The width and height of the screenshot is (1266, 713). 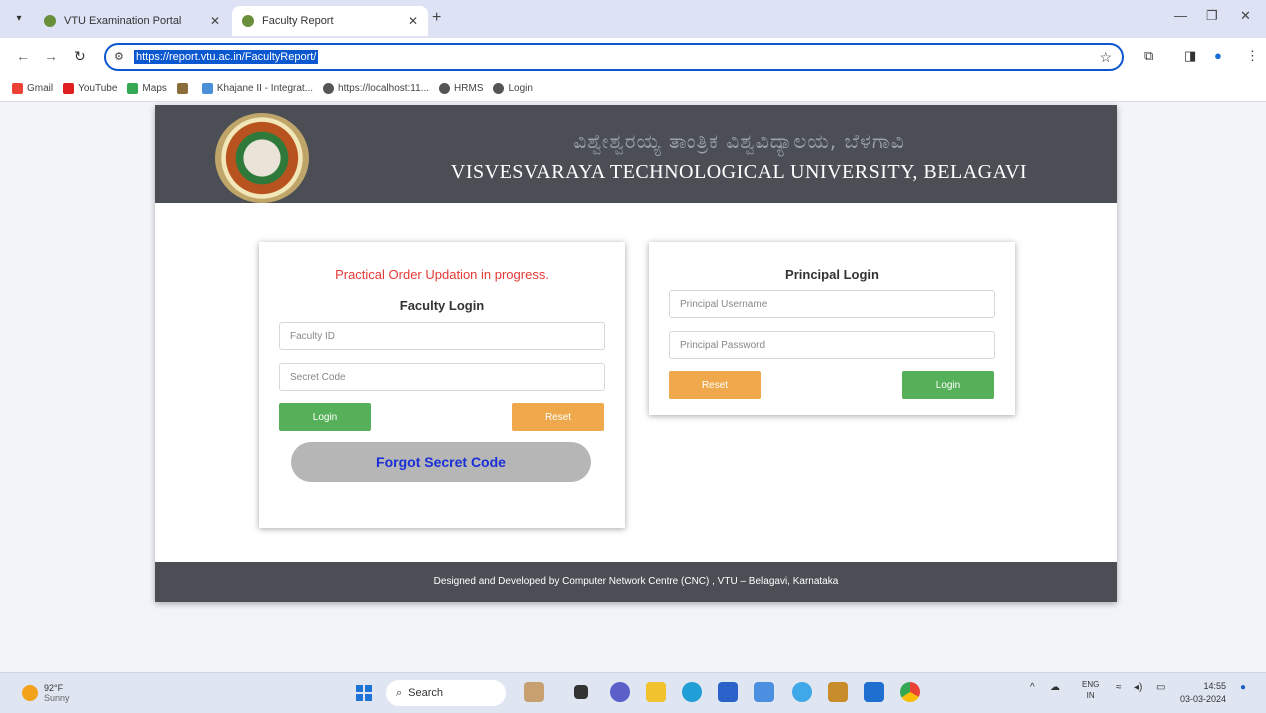 I want to click on principal-login-title: Principal Login, so click(x=832, y=274).